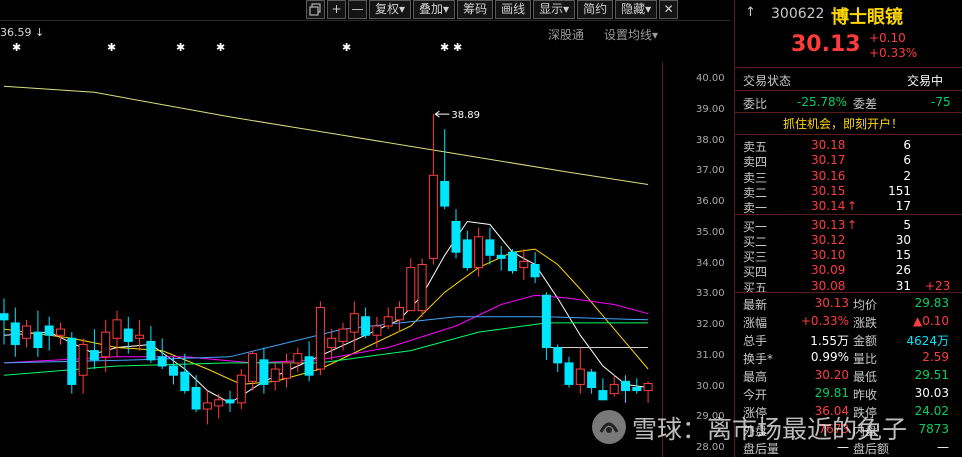 The width and height of the screenshot is (962, 457). What do you see at coordinates (903, 239) in the screenshot?
I see `bid-volume: 30` at bounding box center [903, 239].